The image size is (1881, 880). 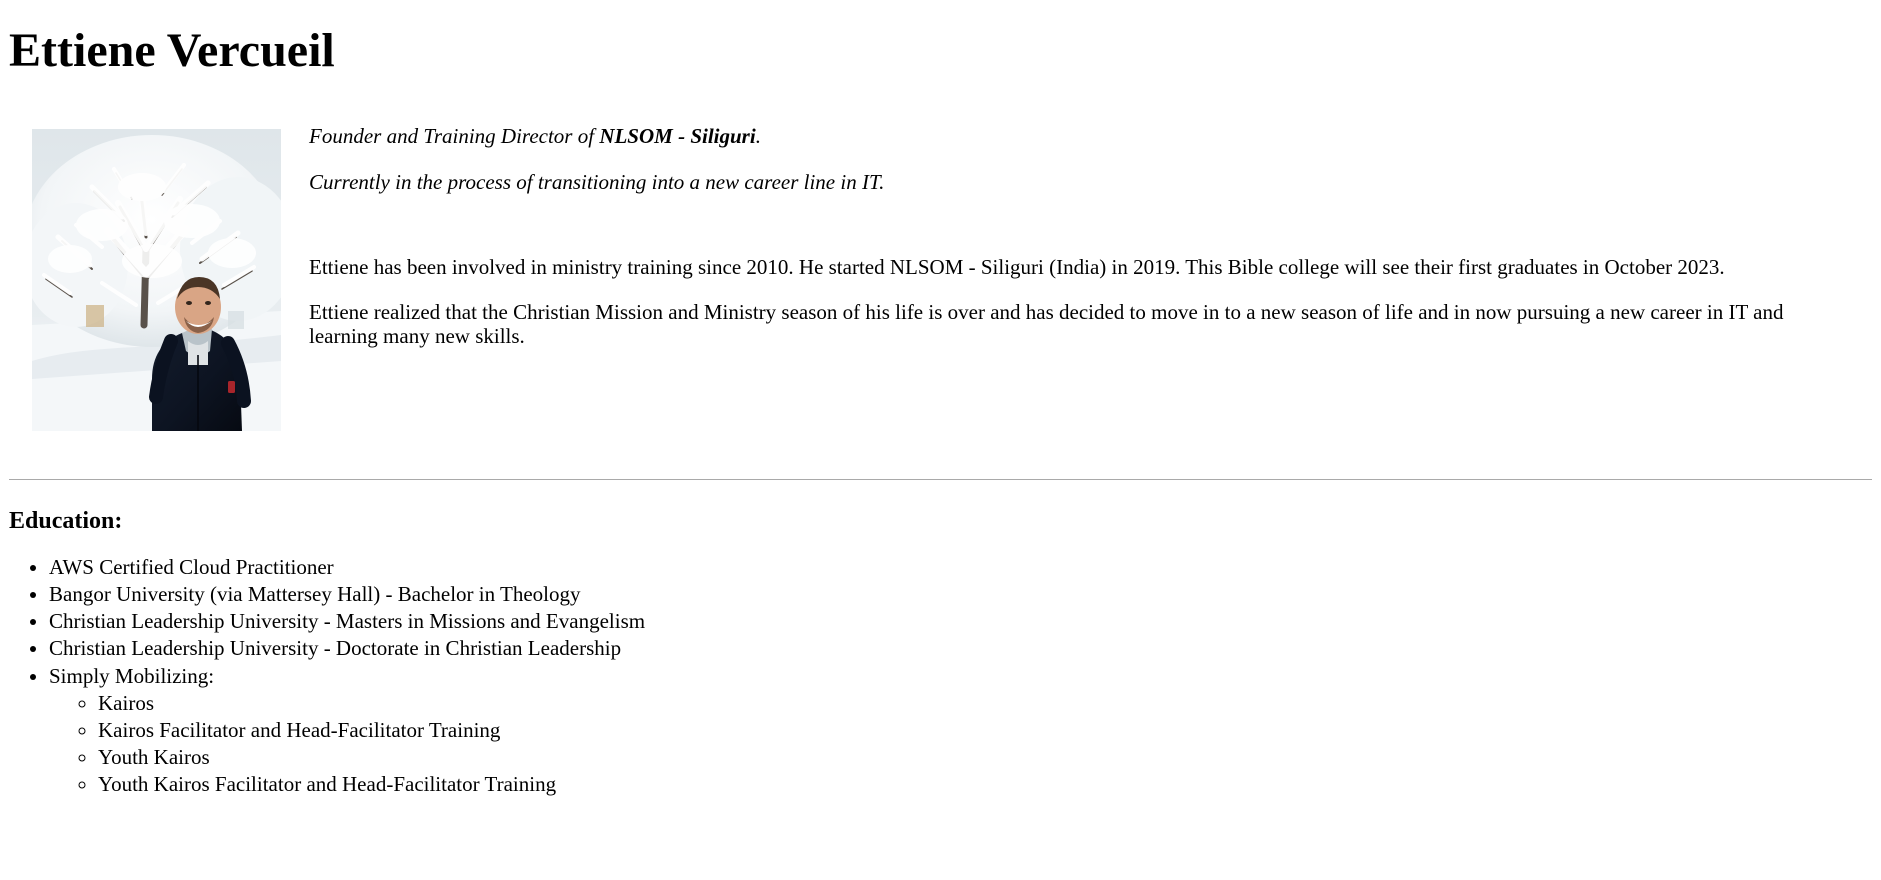 What do you see at coordinates (985, 702) in the screenshot?
I see `list-item: Kairos` at bounding box center [985, 702].